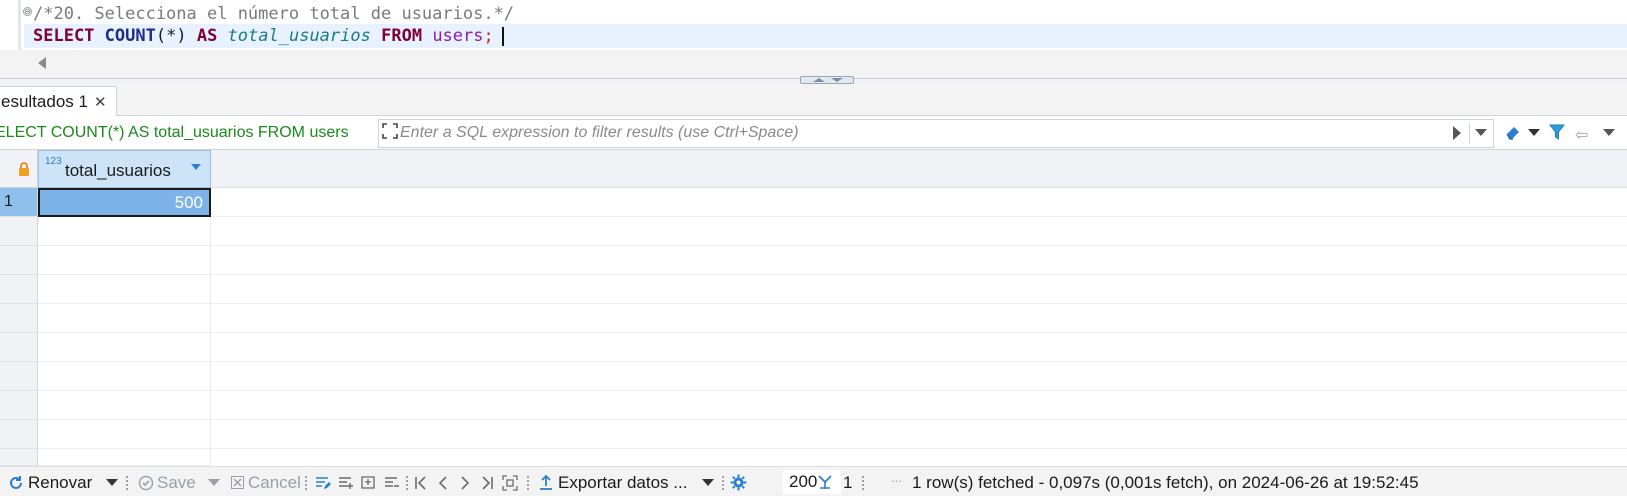 The image size is (1627, 496). Describe the element at coordinates (19, 202) in the screenshot. I see `row-number: 1` at that location.